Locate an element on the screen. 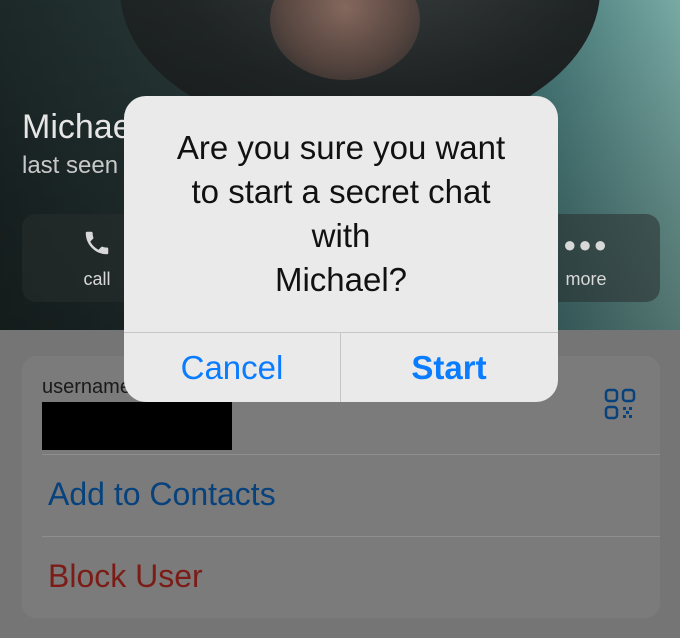  qr-code-icon is located at coordinates (620, 404).